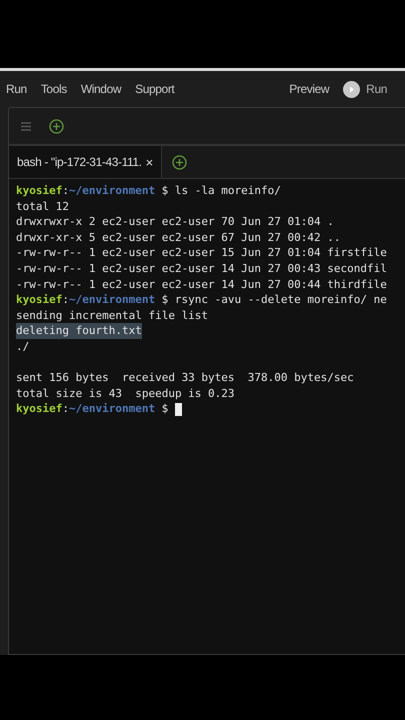  What do you see at coordinates (365, 89) in the screenshot?
I see `run-button: Run` at bounding box center [365, 89].